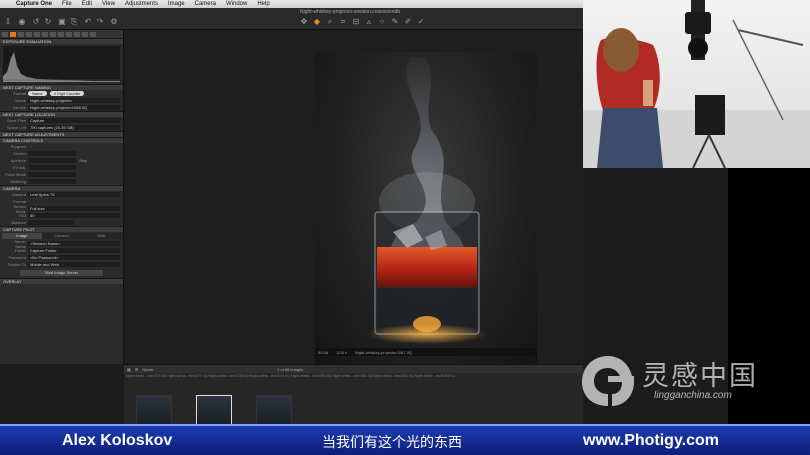 The height and width of the screenshot is (455, 810). What do you see at coordinates (101, 236) in the screenshot?
I see `tab-pilot-web: Web` at bounding box center [101, 236].